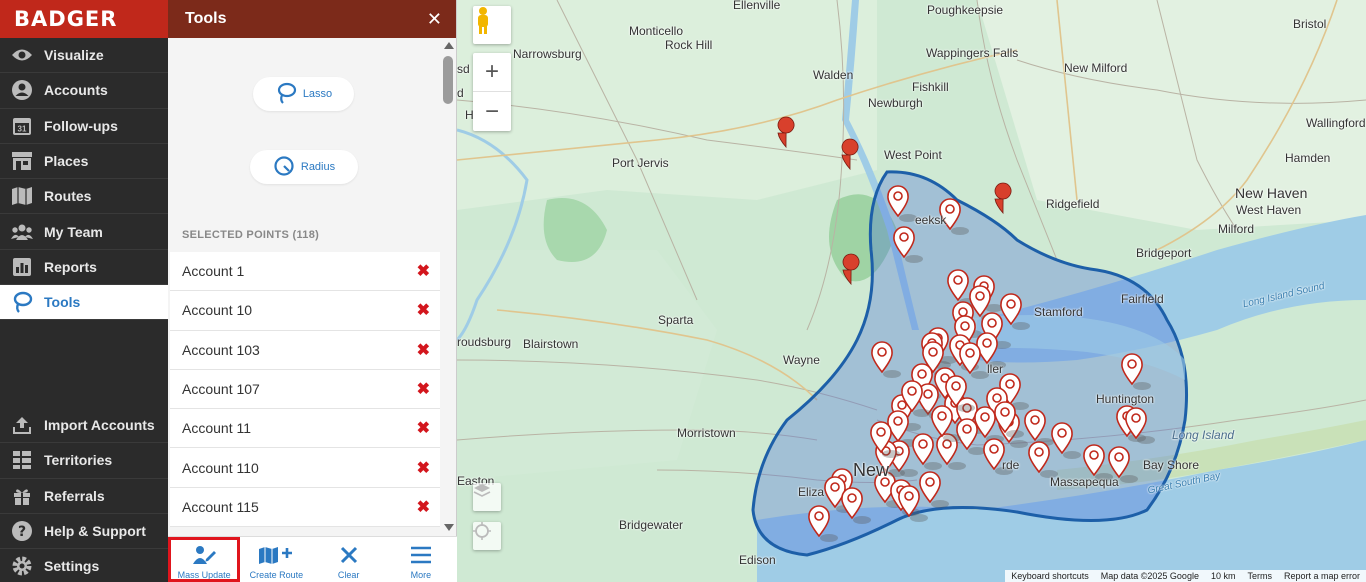 This screenshot has height=582, width=1366. Describe the element at coordinates (284, 167) in the screenshot. I see `radius-icon` at that location.